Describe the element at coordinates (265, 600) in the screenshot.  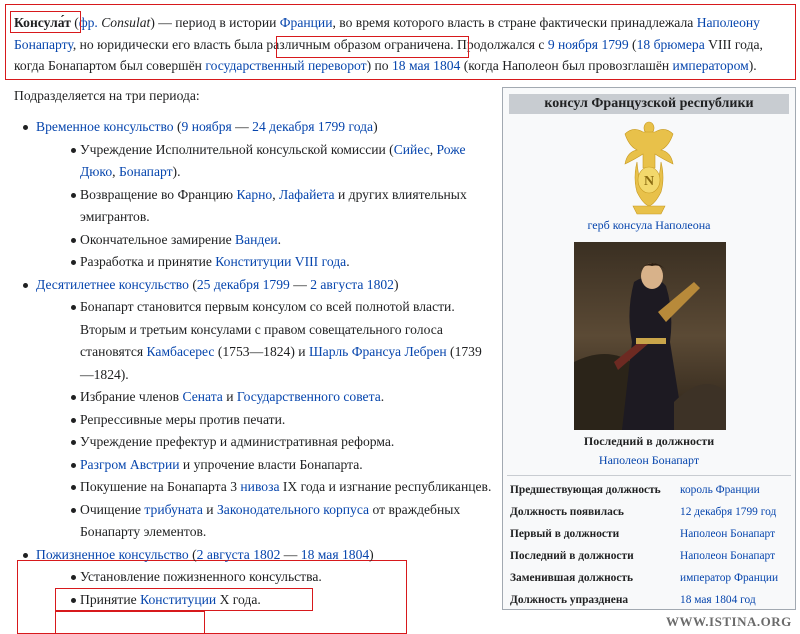
I see `list-item: Принятие Конституции X года.` at that location.